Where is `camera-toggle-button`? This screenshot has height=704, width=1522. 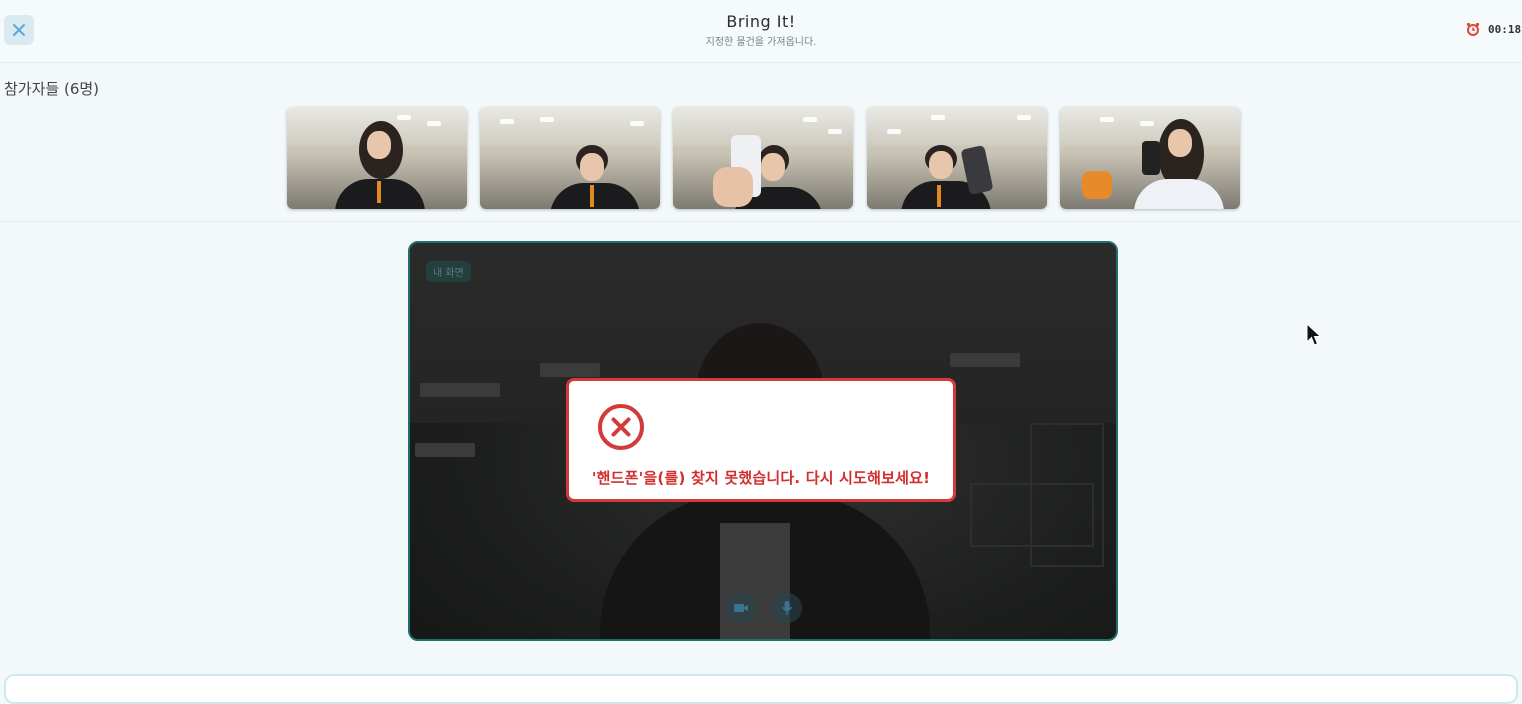 camera-toggle-button is located at coordinates (741, 608).